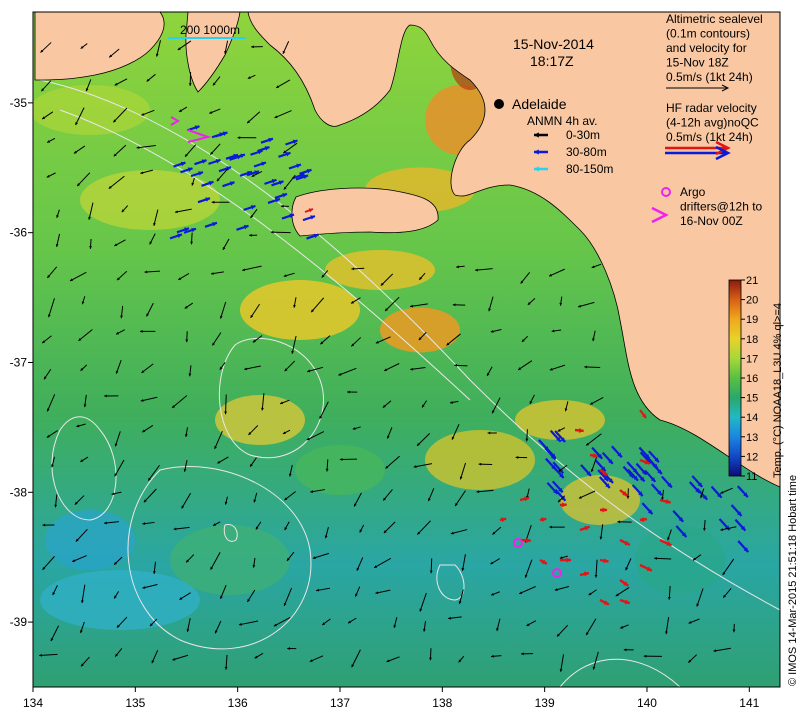 This screenshot has height=725, width=800. What do you see at coordinates (721, 207) in the screenshot?
I see `note-line: drifters@12h to` at bounding box center [721, 207].